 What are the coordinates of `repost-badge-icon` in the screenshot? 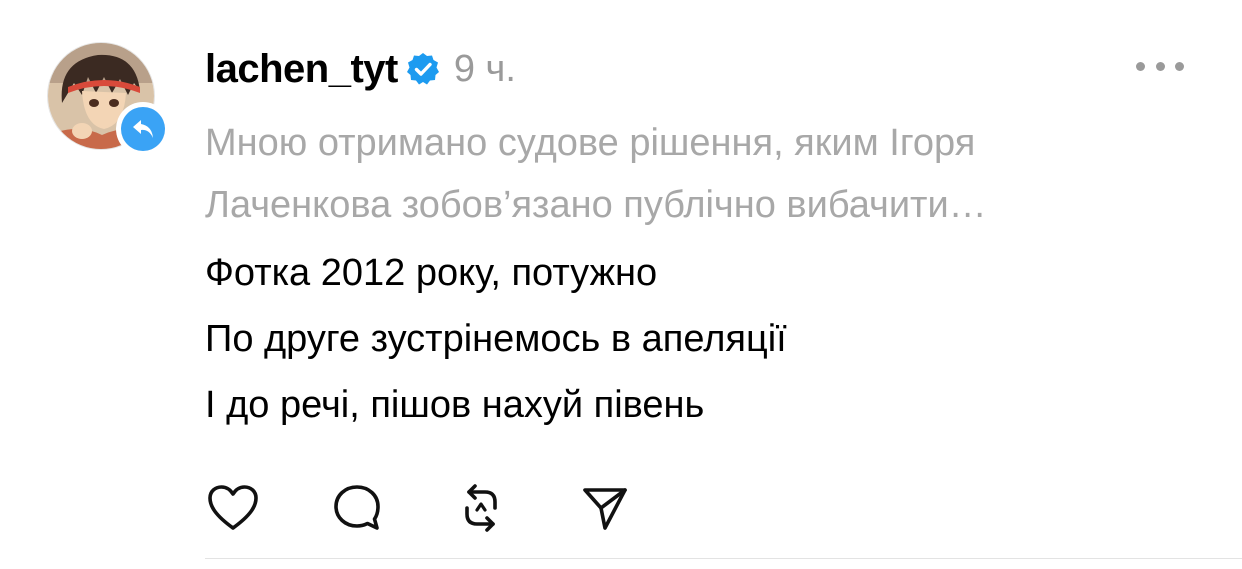 It's located at (143, 129).